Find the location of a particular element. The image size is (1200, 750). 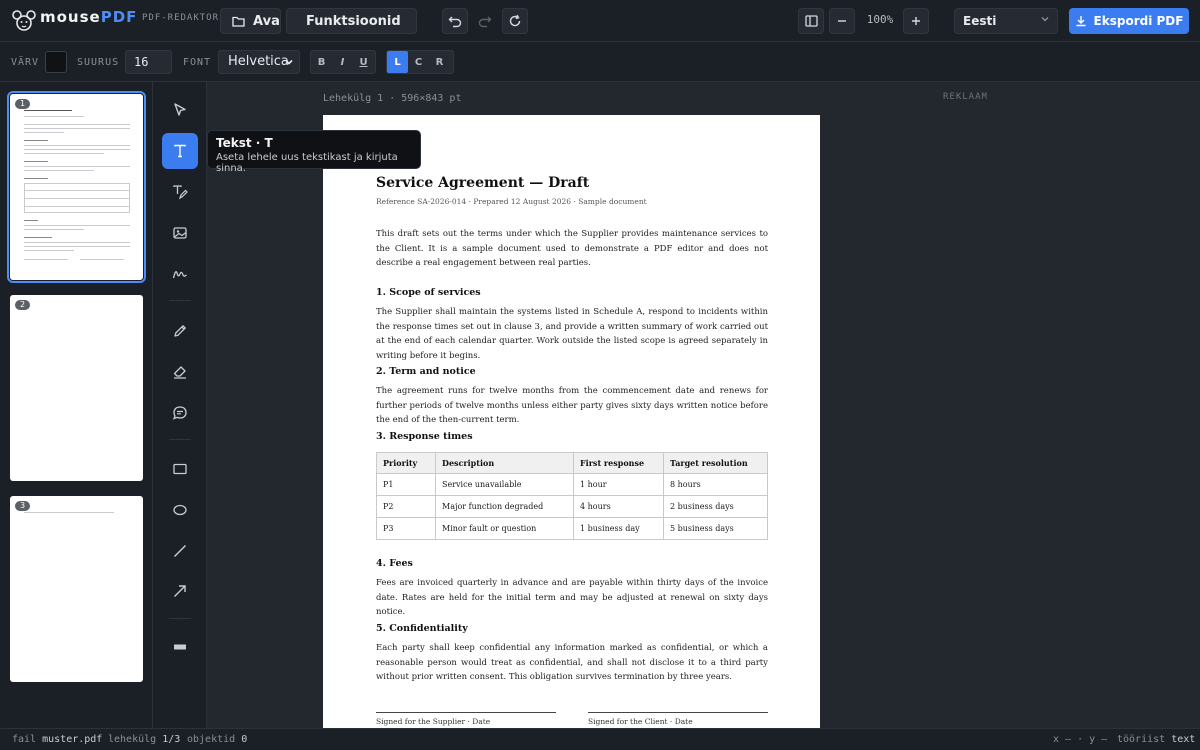

zoom-out-button is located at coordinates (842, 21).